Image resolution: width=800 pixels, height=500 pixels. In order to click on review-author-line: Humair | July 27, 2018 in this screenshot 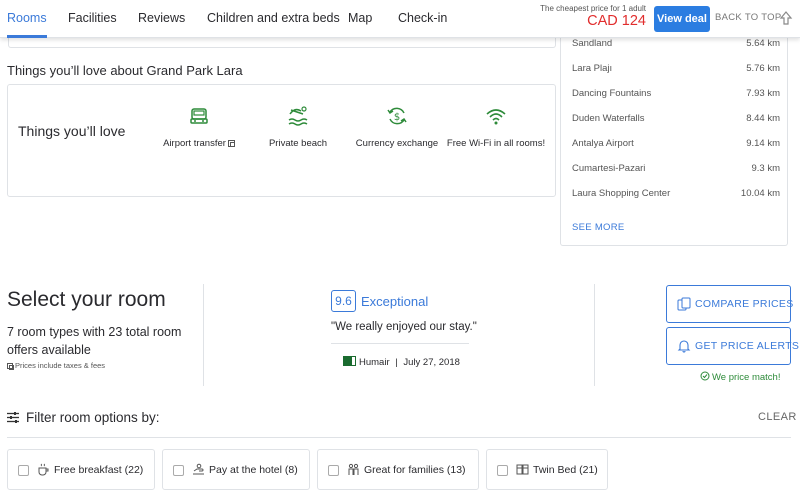, I will do `click(409, 362)`.